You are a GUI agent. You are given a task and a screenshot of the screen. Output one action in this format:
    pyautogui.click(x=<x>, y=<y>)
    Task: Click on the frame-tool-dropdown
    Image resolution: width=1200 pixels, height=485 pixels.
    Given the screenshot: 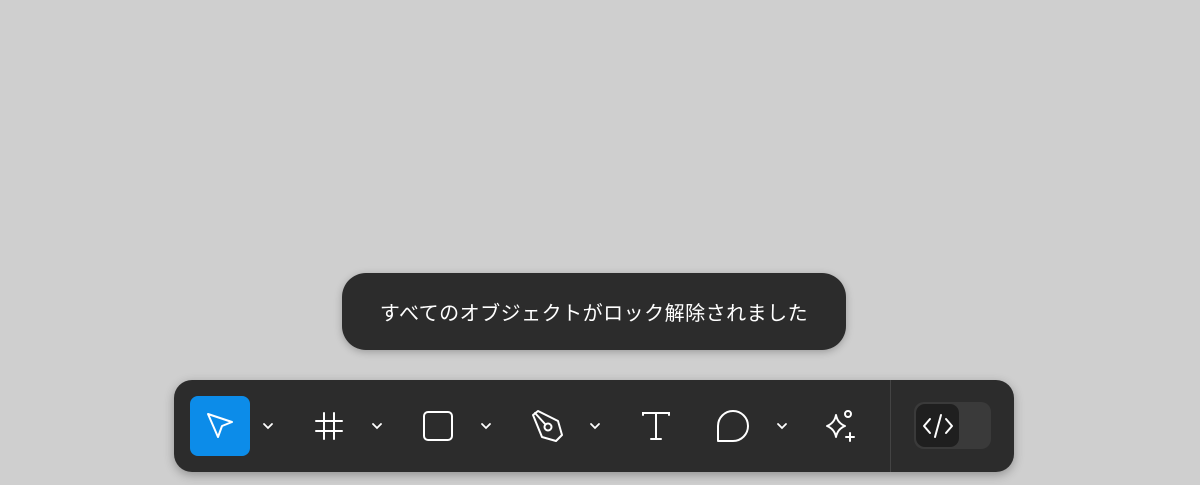 What is the action you would take?
    pyautogui.click(x=377, y=426)
    